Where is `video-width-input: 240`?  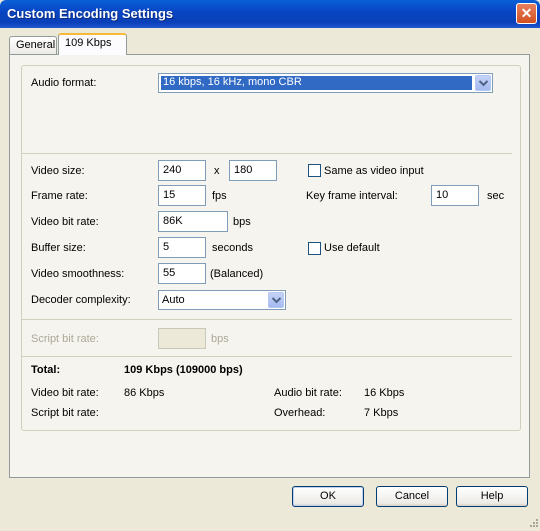
video-width-input: 240 is located at coordinates (182, 170).